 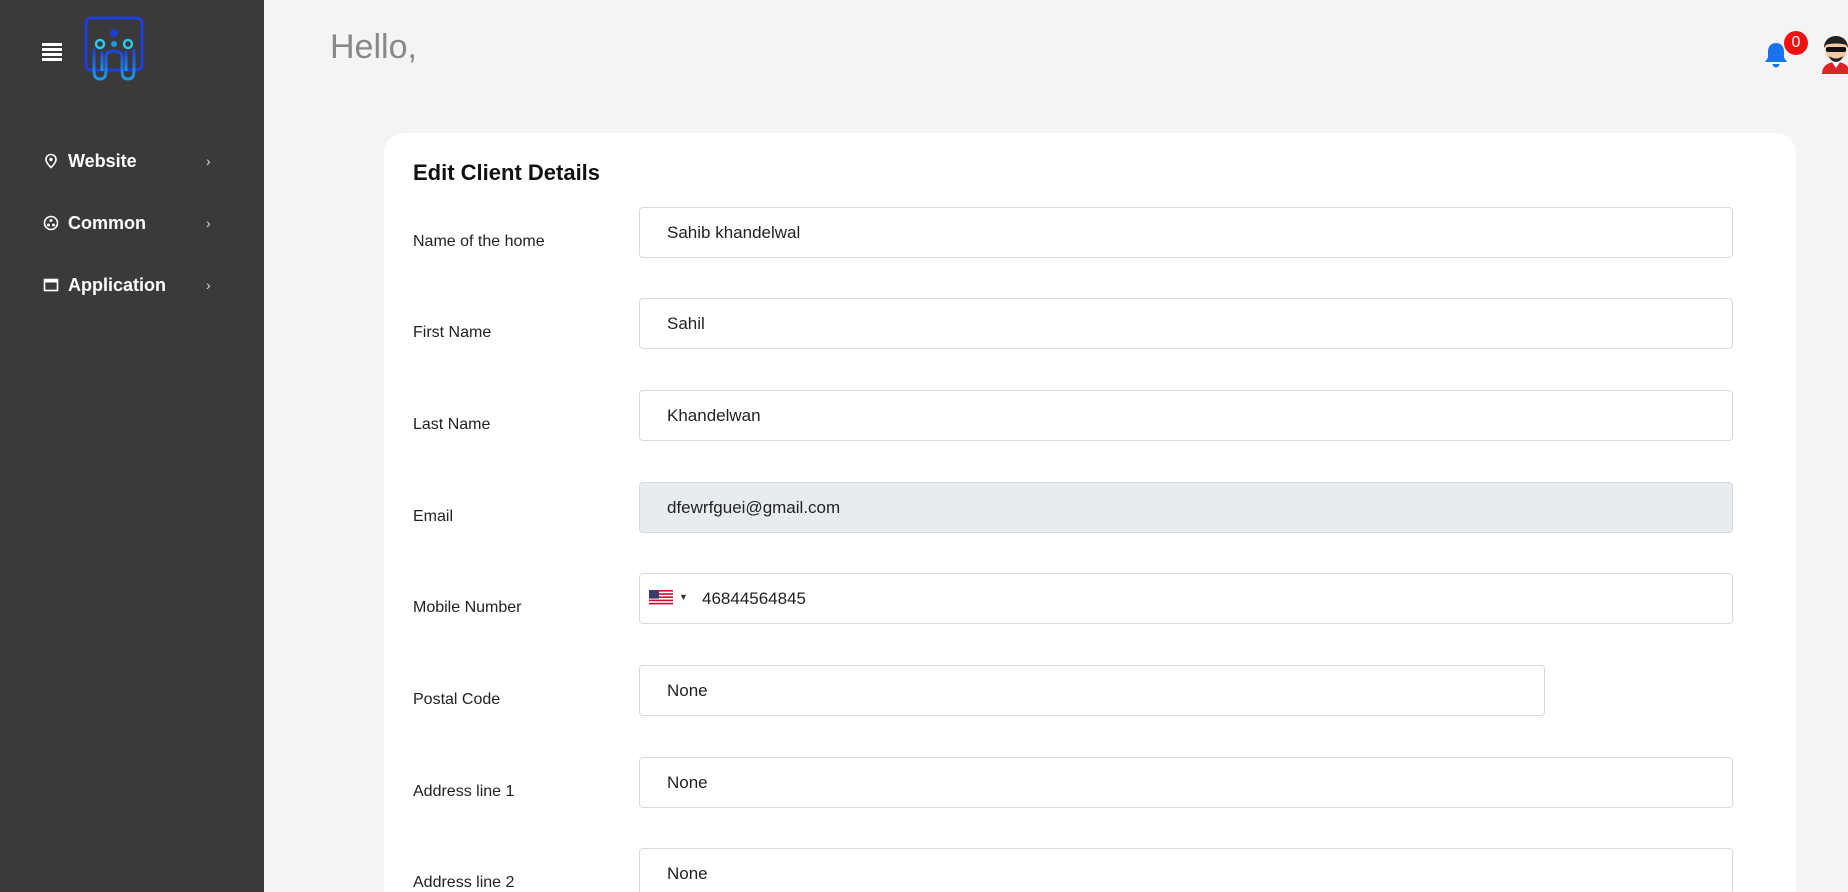 I want to click on sidebar-item-label: Application, so click(x=117, y=284).